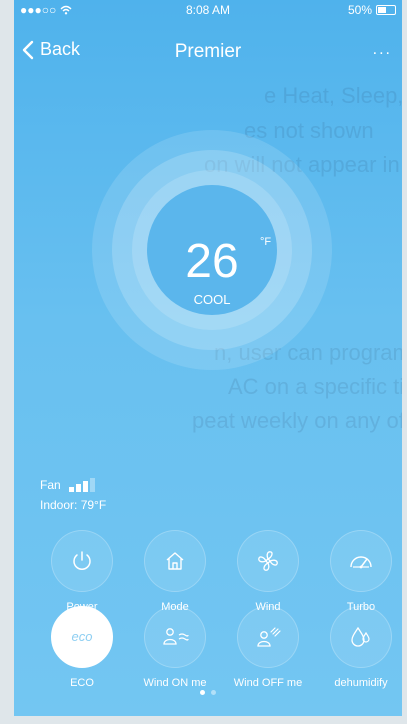  I want to click on page-title: Premier, so click(208, 51).